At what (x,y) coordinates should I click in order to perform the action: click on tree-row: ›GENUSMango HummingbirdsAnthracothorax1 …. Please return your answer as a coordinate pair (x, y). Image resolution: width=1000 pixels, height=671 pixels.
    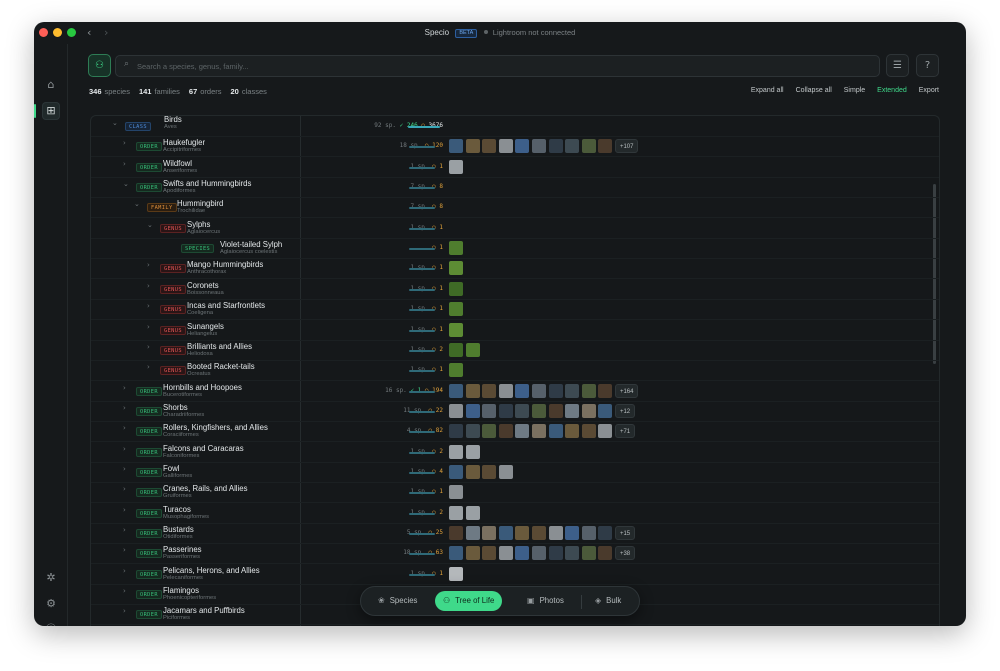
    Looking at the image, I should click on (515, 269).